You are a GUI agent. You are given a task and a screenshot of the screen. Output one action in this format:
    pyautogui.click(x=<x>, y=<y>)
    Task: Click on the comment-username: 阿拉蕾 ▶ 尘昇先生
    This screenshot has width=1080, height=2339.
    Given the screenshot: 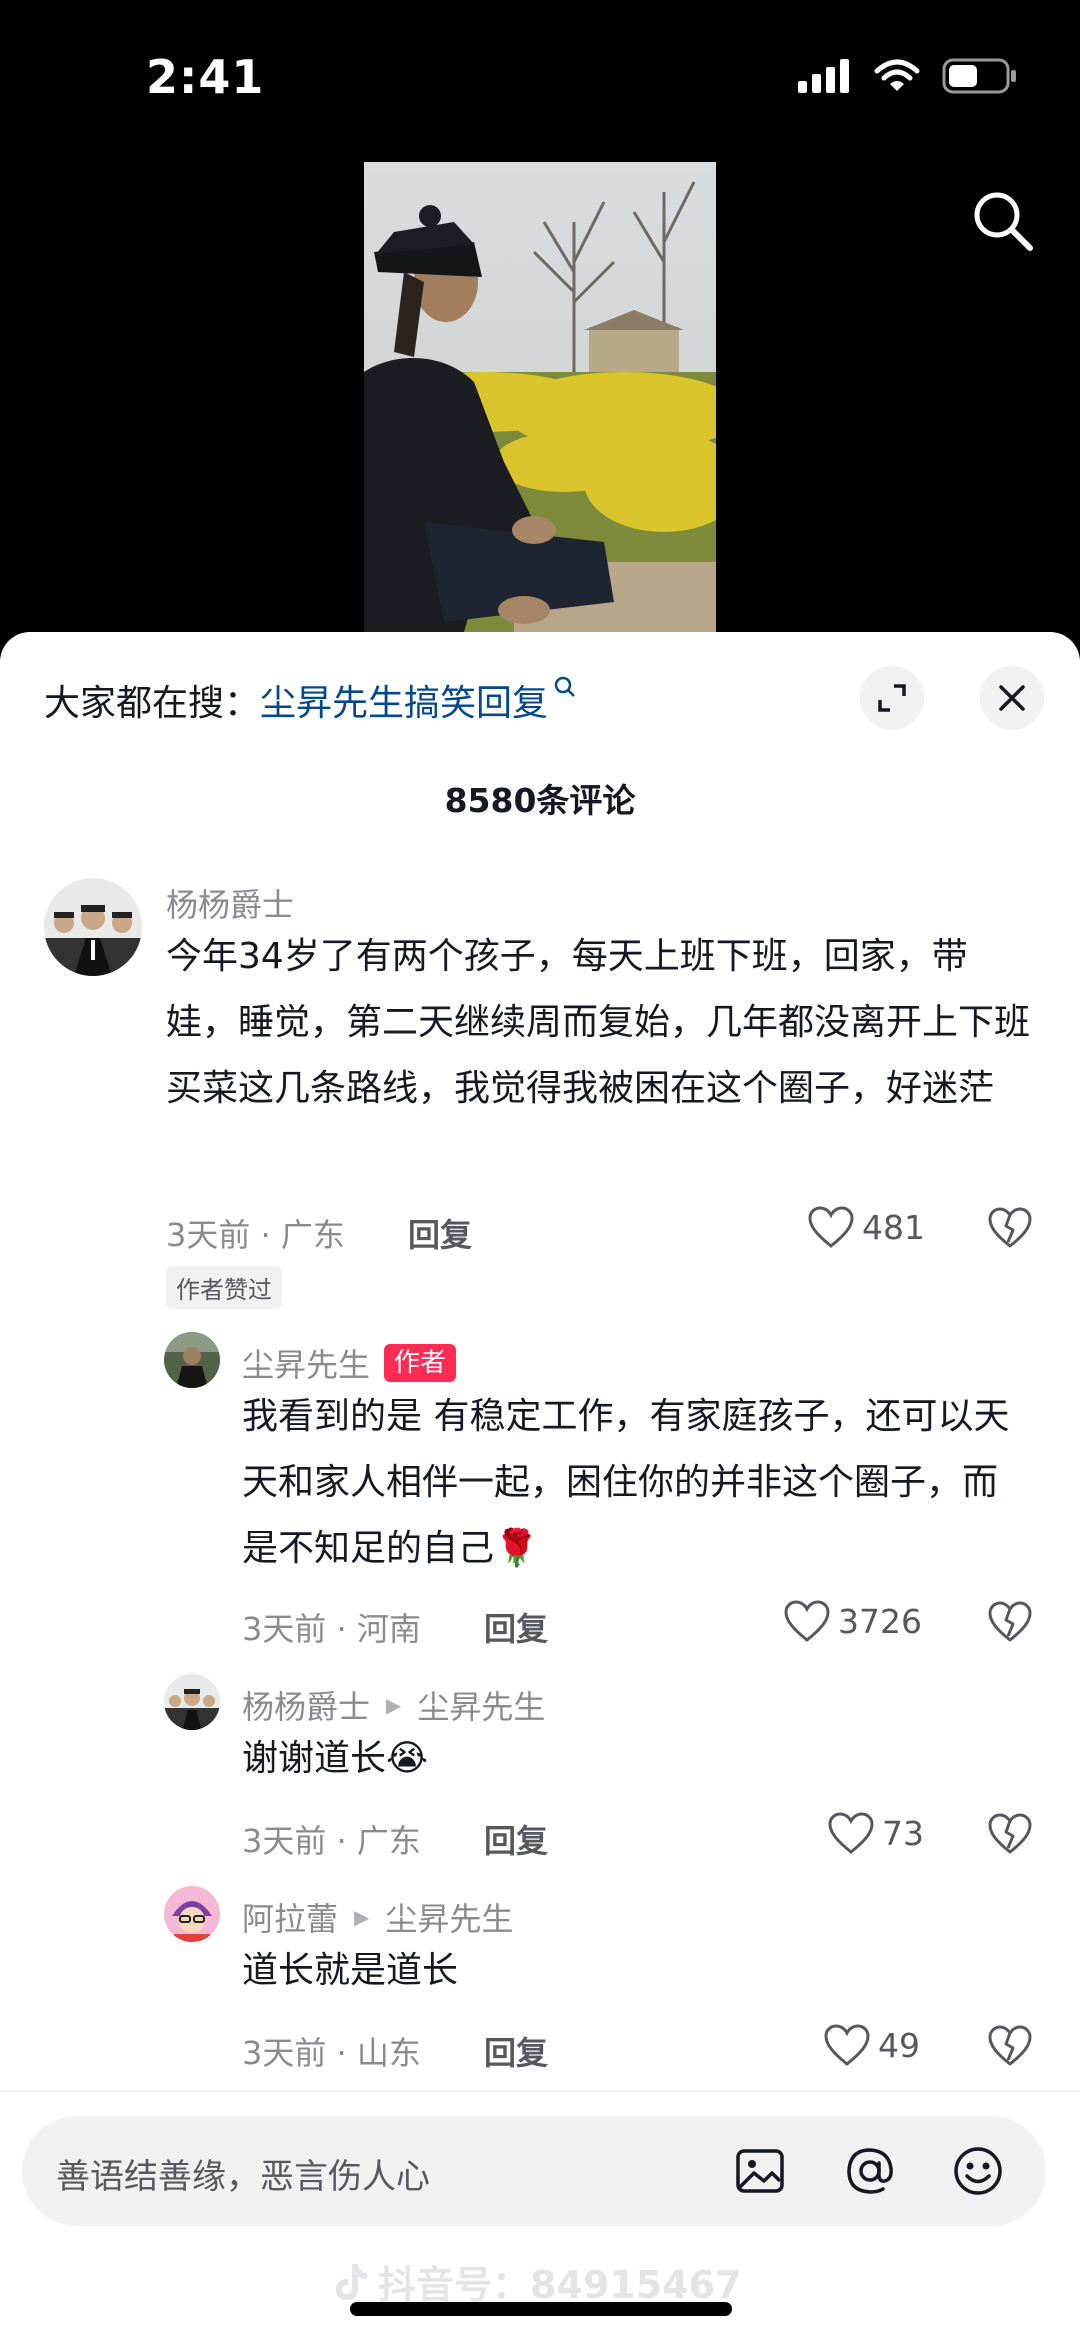 What is the action you would take?
    pyautogui.click(x=377, y=1917)
    